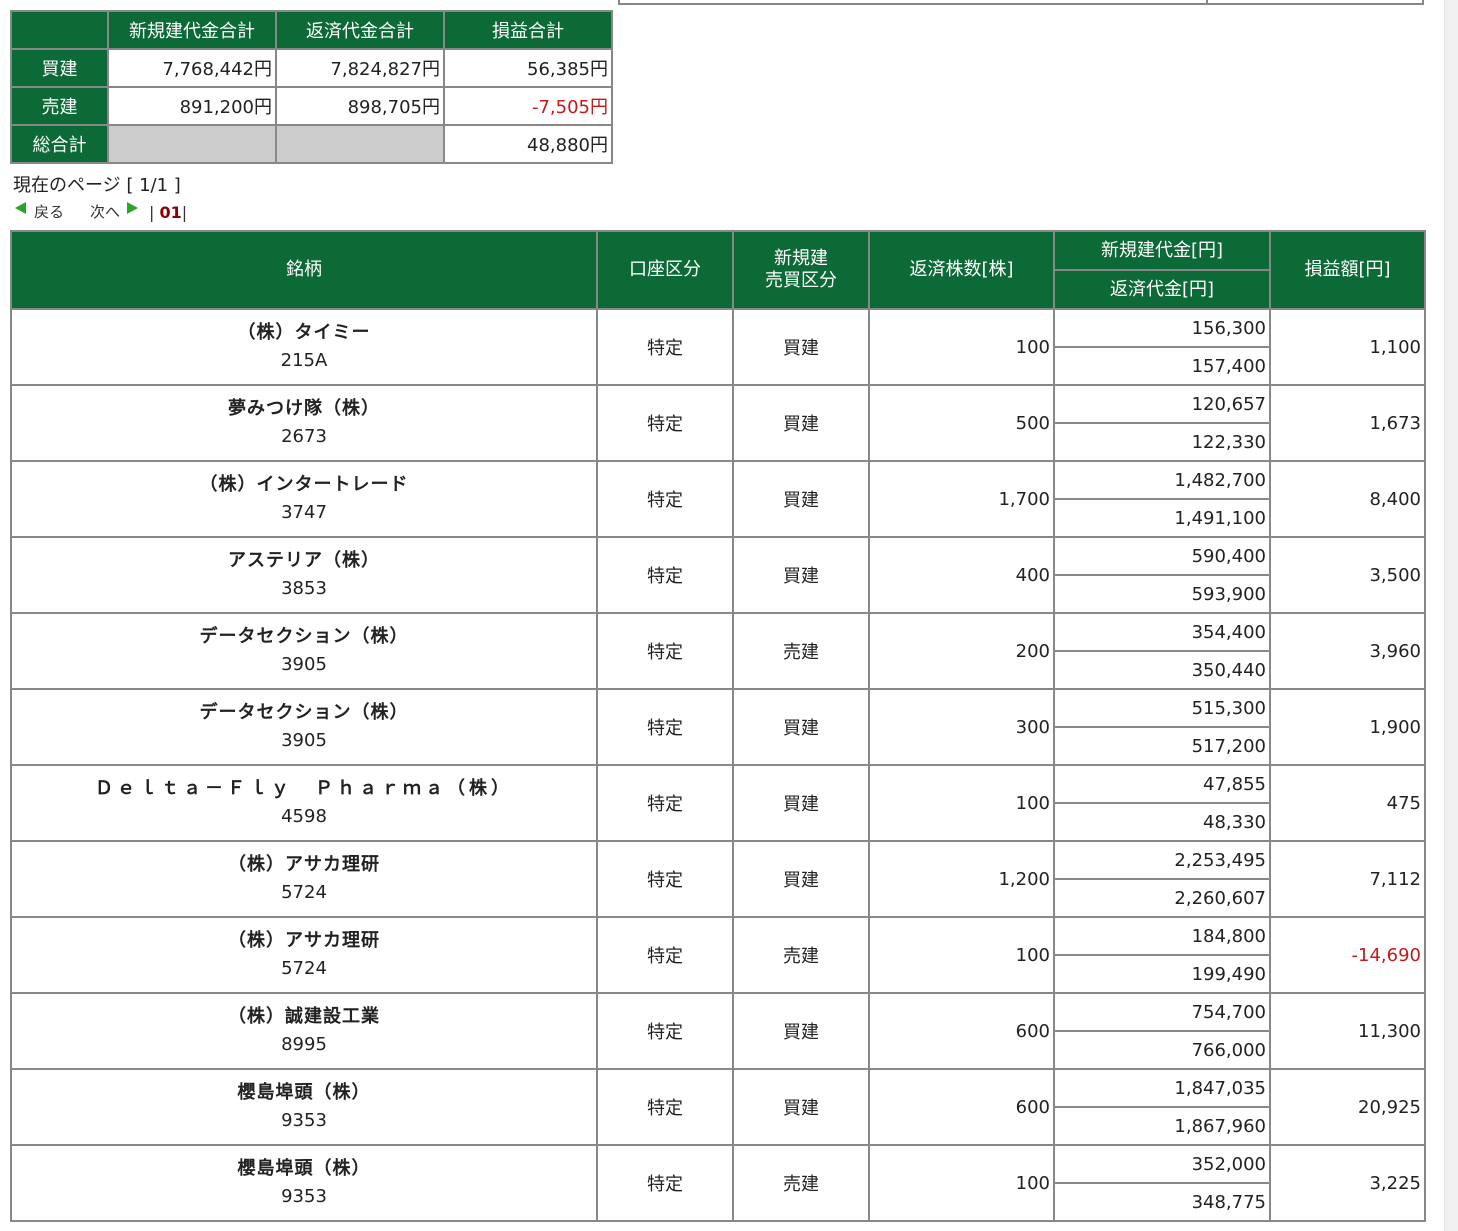 The image size is (1458, 1231). Describe the element at coordinates (665, 270) in the screenshot. I see `header-account: 口座区分` at that location.